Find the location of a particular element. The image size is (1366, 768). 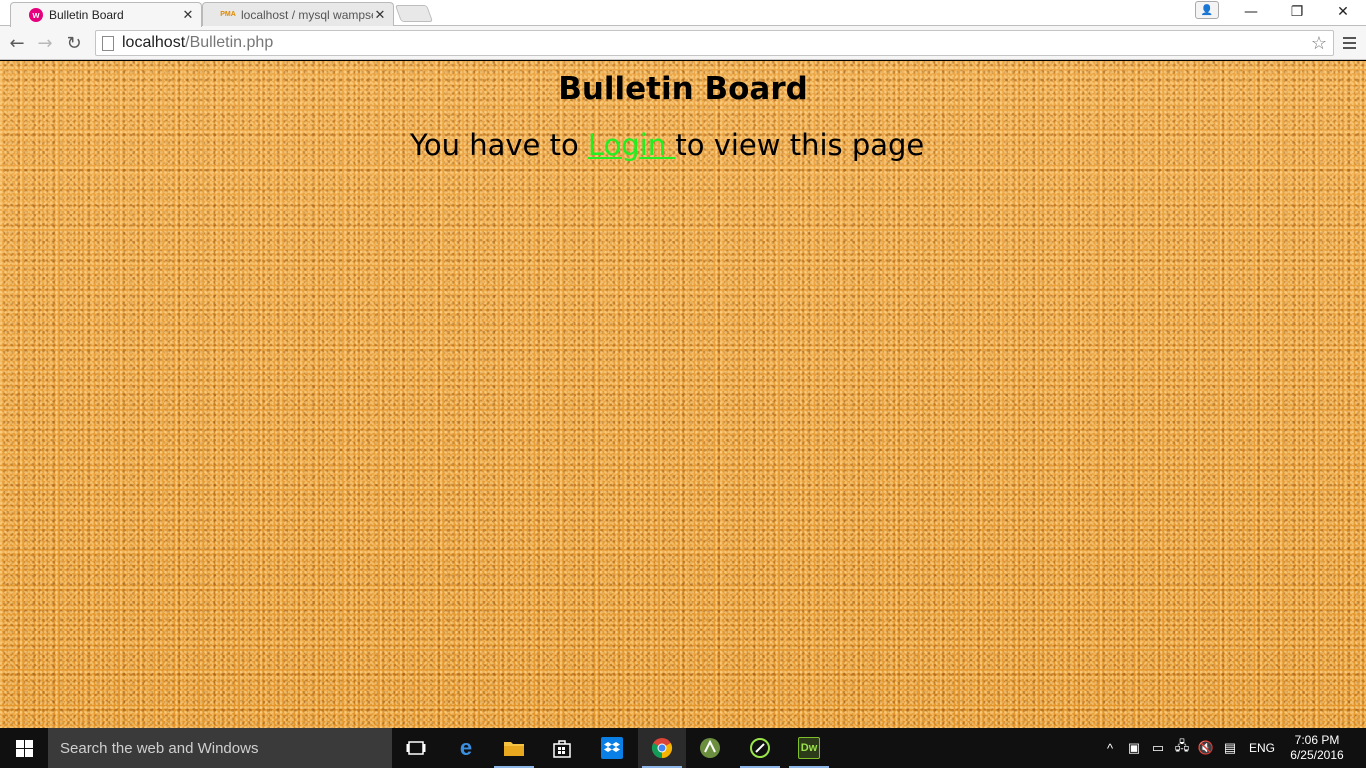

android-studio-button is located at coordinates (710, 748).